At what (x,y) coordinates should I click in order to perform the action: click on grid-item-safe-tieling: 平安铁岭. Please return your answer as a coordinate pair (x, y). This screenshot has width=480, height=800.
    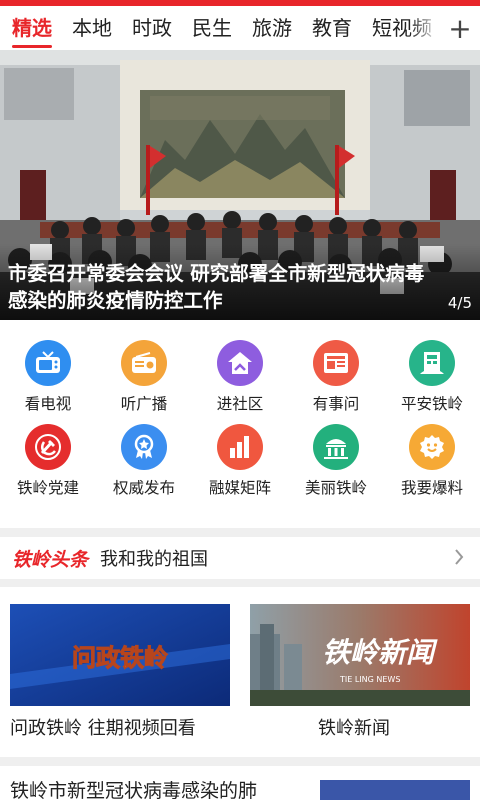
    Looking at the image, I should click on (432, 377).